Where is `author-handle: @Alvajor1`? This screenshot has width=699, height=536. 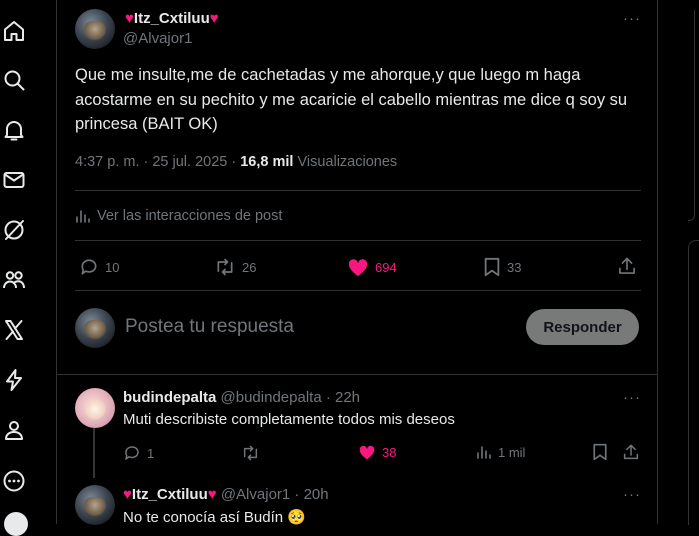
author-handle: @Alvajor1 is located at coordinates (157, 38).